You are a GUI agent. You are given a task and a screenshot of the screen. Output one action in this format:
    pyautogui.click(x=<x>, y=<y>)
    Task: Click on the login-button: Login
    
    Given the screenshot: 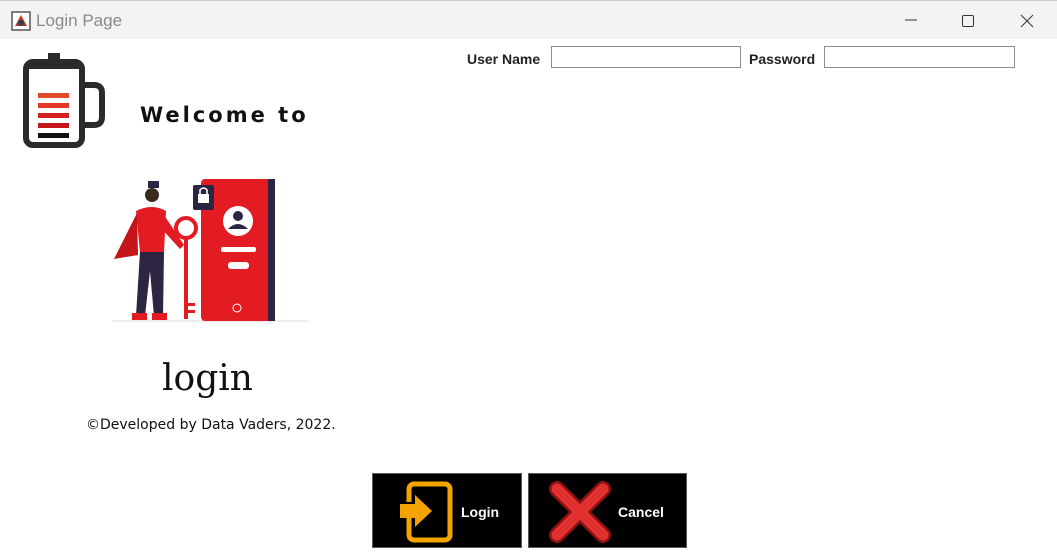 What is the action you would take?
    pyautogui.click(x=447, y=510)
    